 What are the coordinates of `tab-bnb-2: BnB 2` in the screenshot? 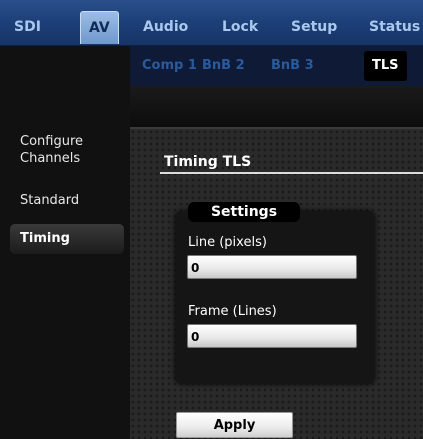 It's located at (223, 66).